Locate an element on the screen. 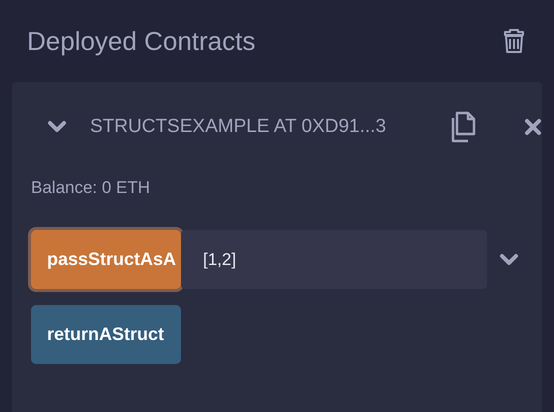  section-title: Deployed Contracts is located at coordinates (141, 41).